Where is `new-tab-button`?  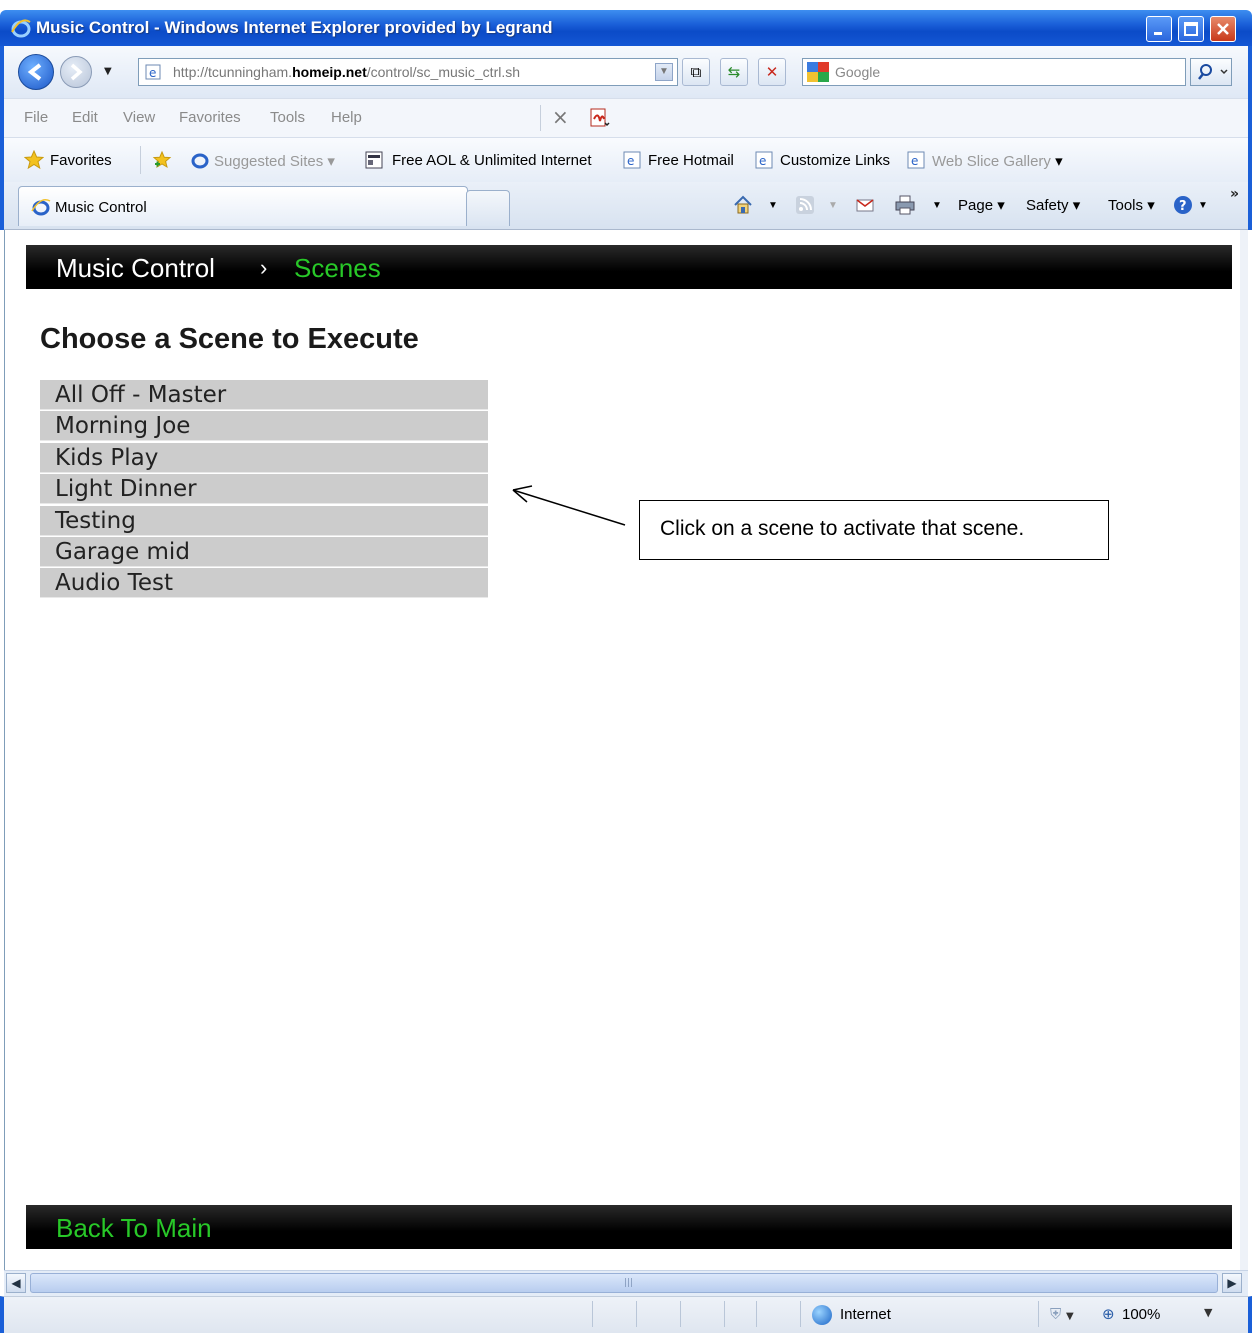 new-tab-button is located at coordinates (488, 208).